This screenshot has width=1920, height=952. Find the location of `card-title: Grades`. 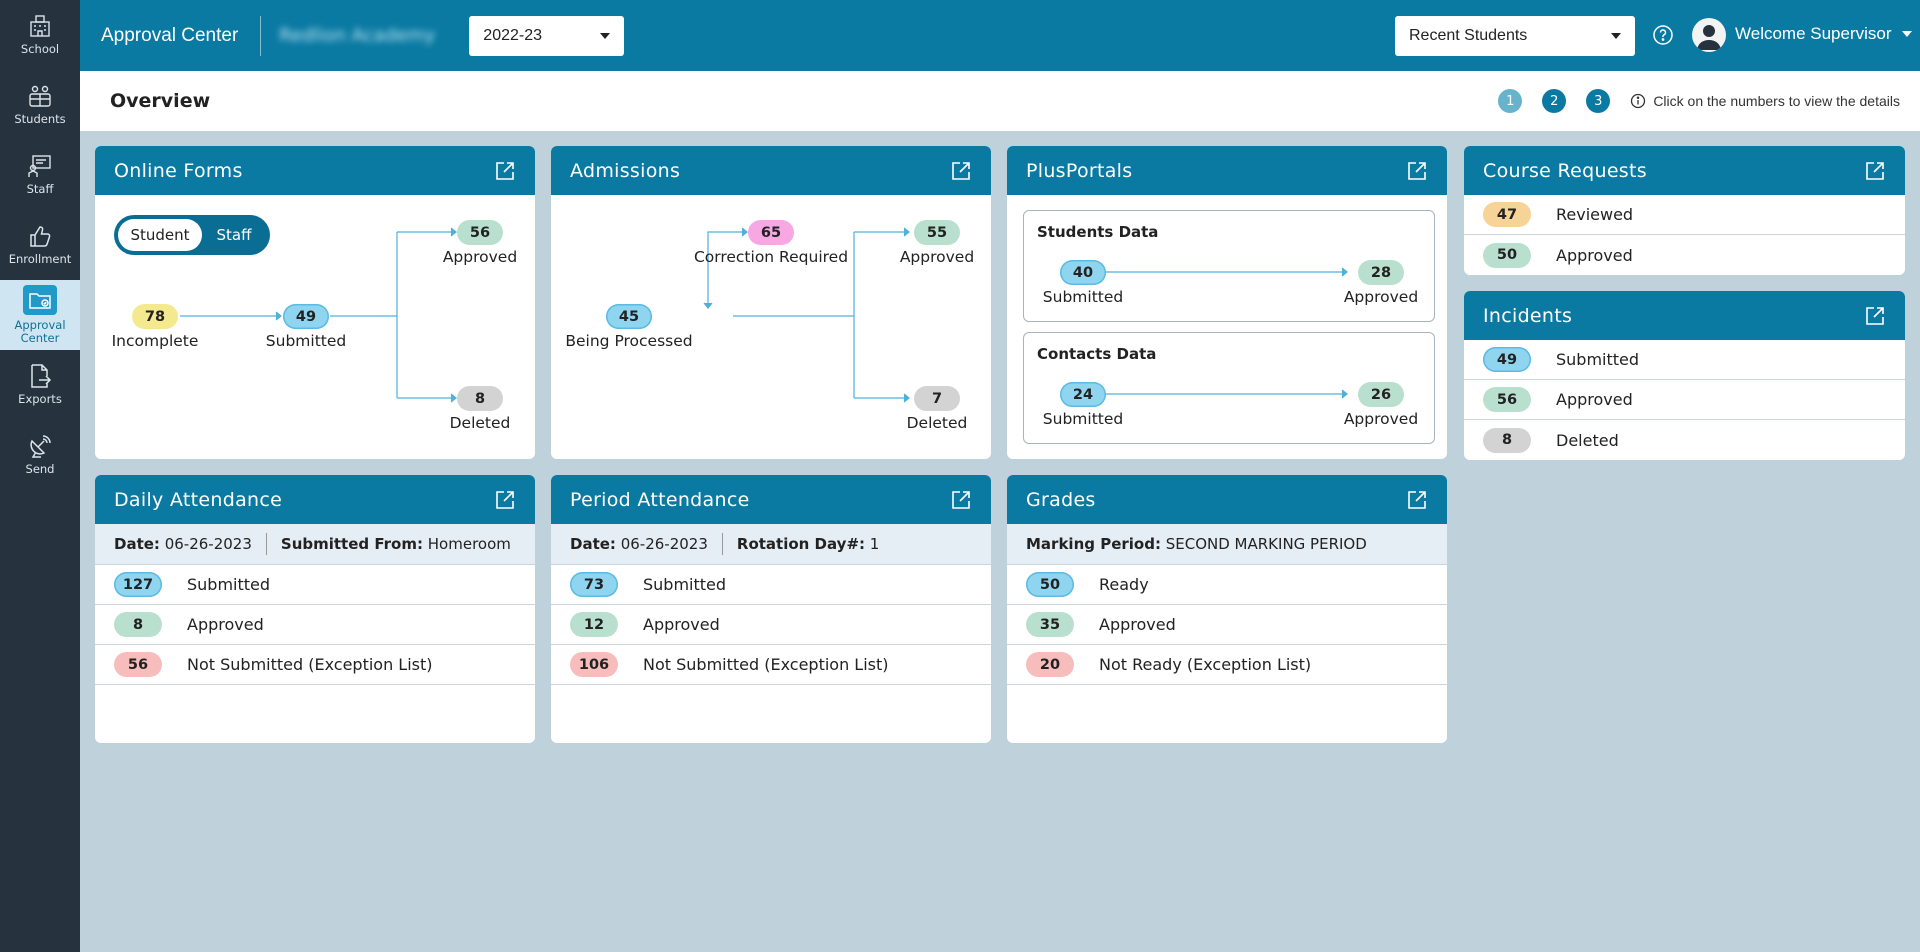

card-title: Grades is located at coordinates (1061, 499).